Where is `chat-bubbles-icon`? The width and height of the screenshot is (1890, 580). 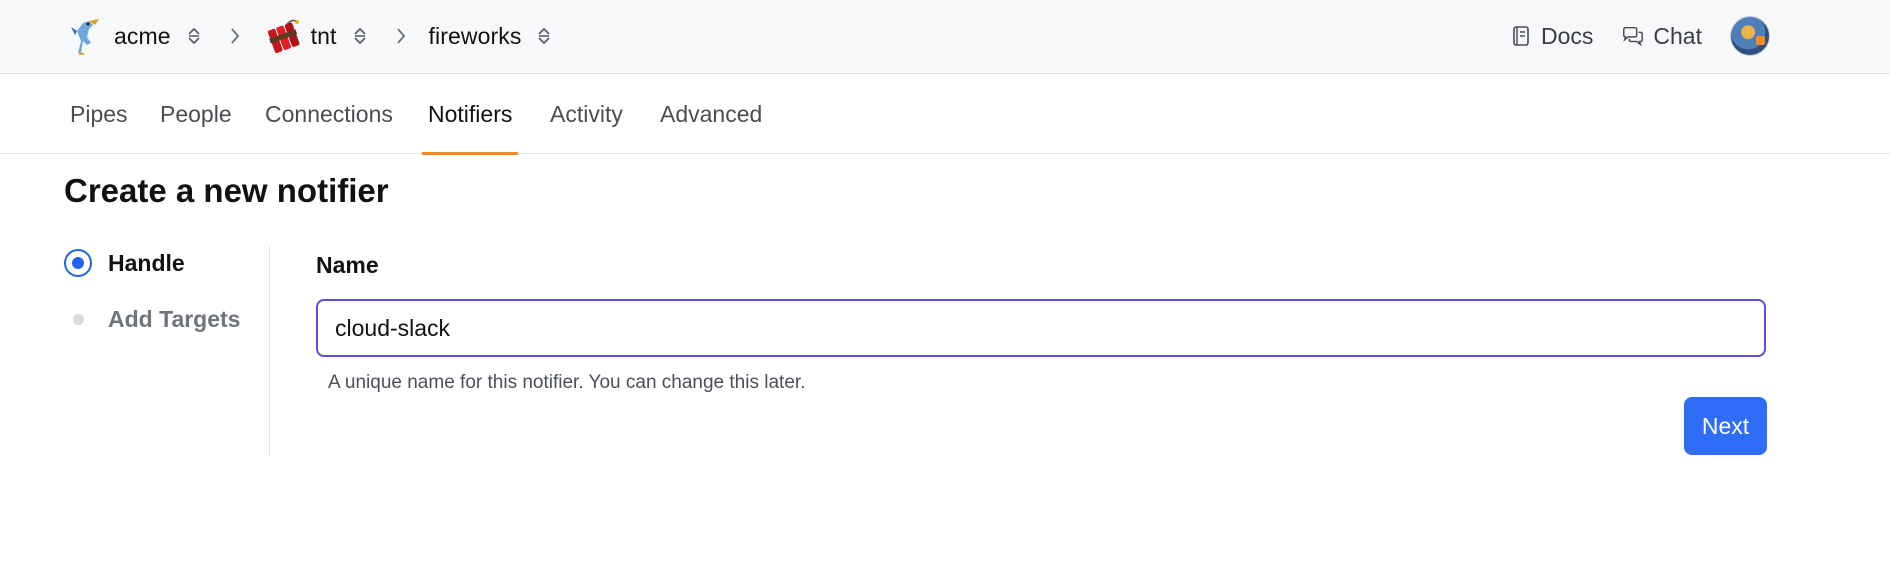
chat-bubbles-icon is located at coordinates (1633, 36).